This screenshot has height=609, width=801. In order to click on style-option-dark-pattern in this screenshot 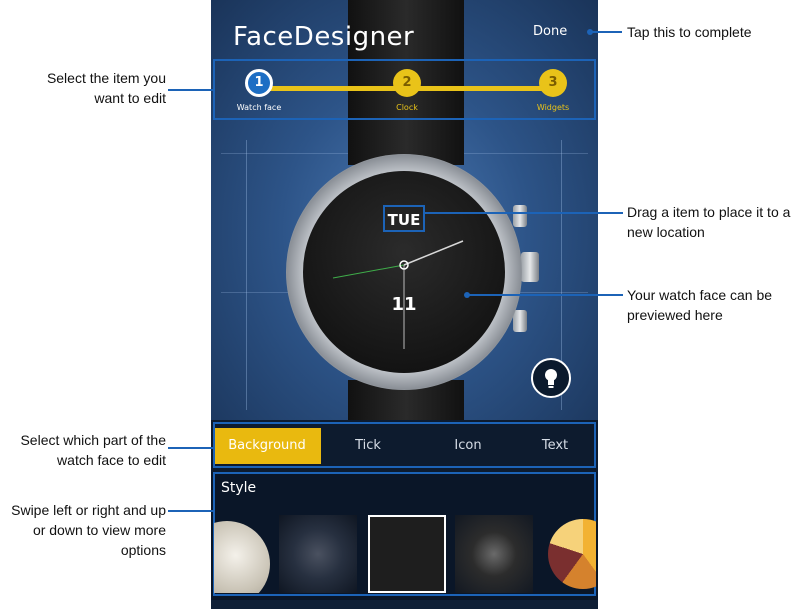, I will do `click(318, 554)`.